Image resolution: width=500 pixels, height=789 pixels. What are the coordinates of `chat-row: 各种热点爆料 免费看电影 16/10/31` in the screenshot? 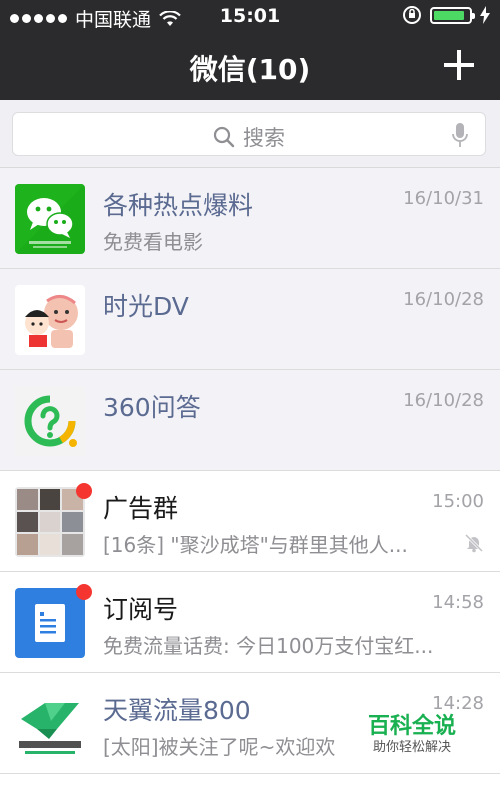 It's located at (250, 218).